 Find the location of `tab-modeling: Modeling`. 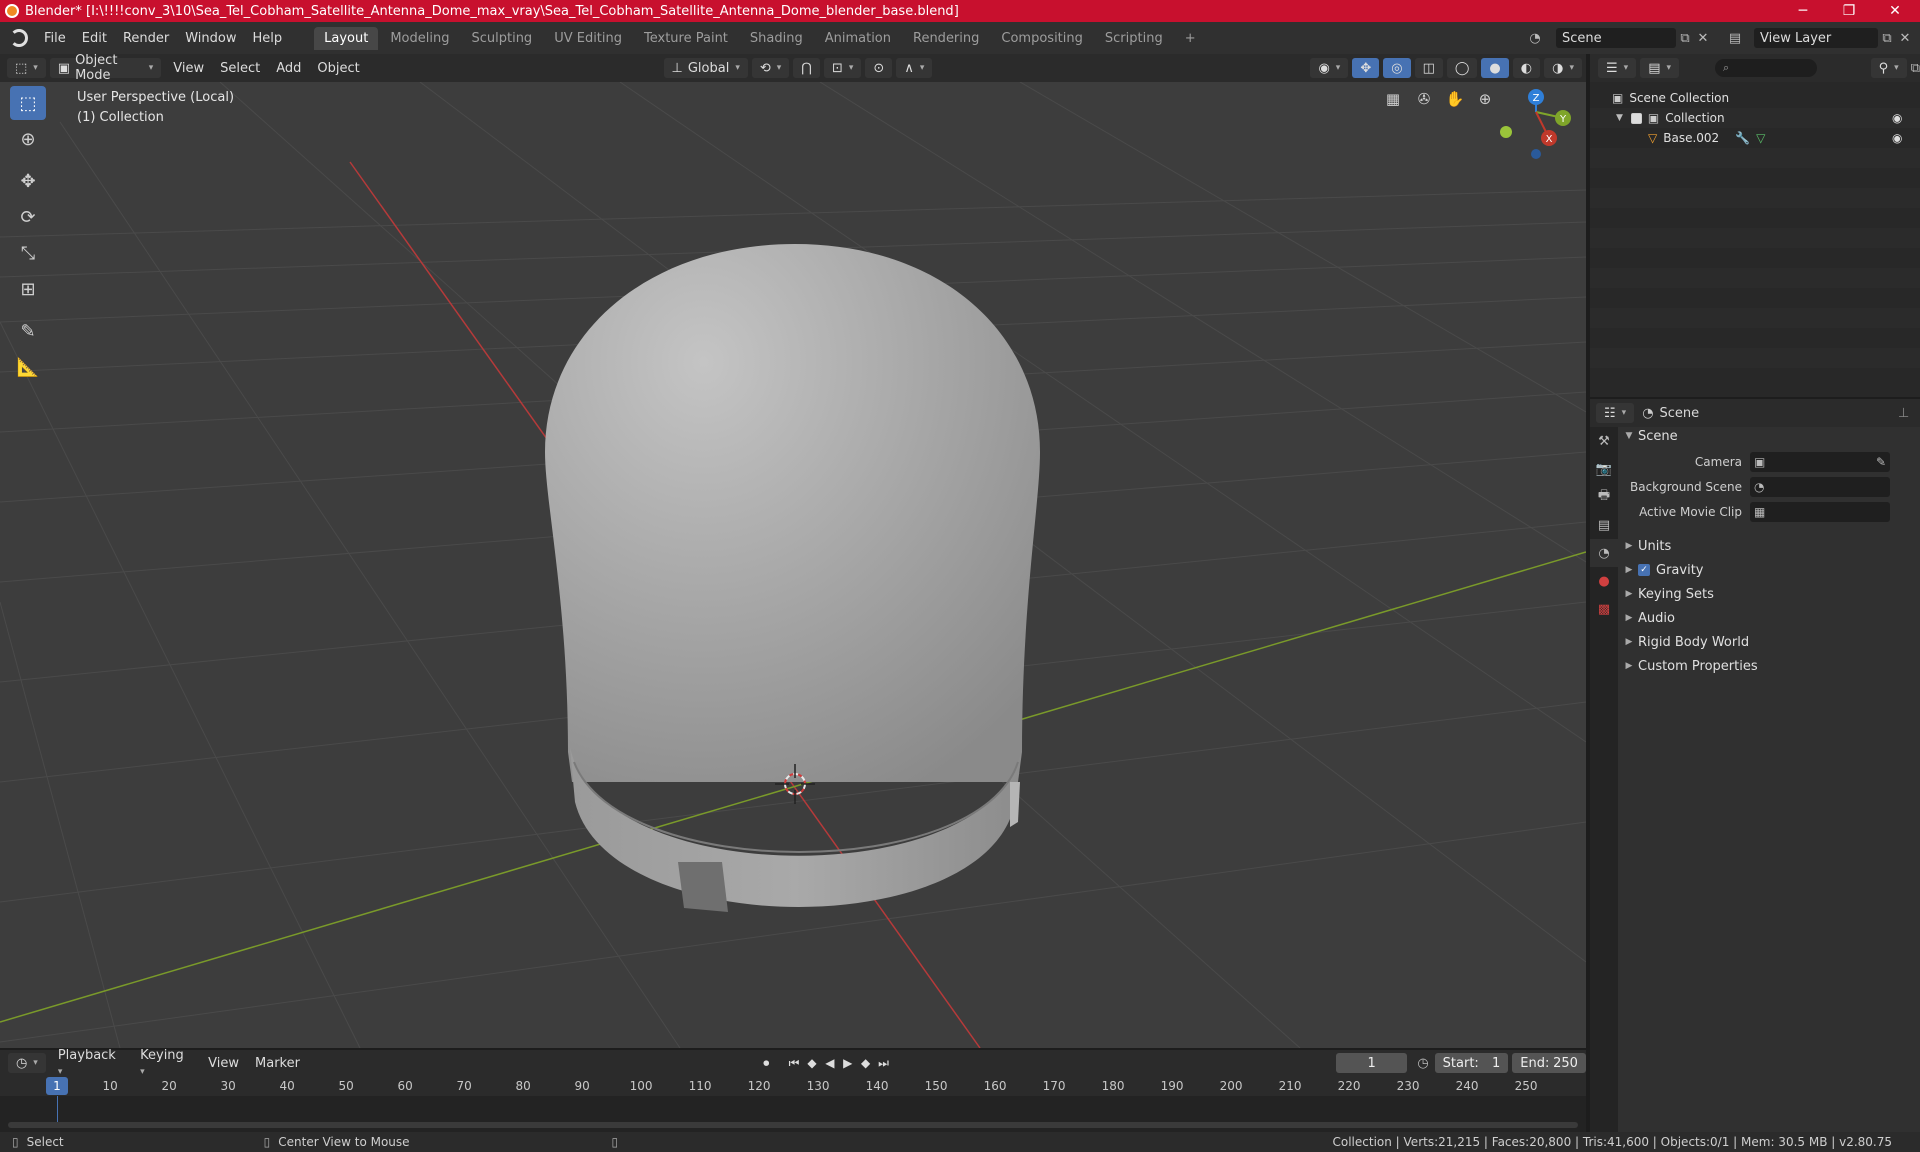

tab-modeling: Modeling is located at coordinates (419, 38).